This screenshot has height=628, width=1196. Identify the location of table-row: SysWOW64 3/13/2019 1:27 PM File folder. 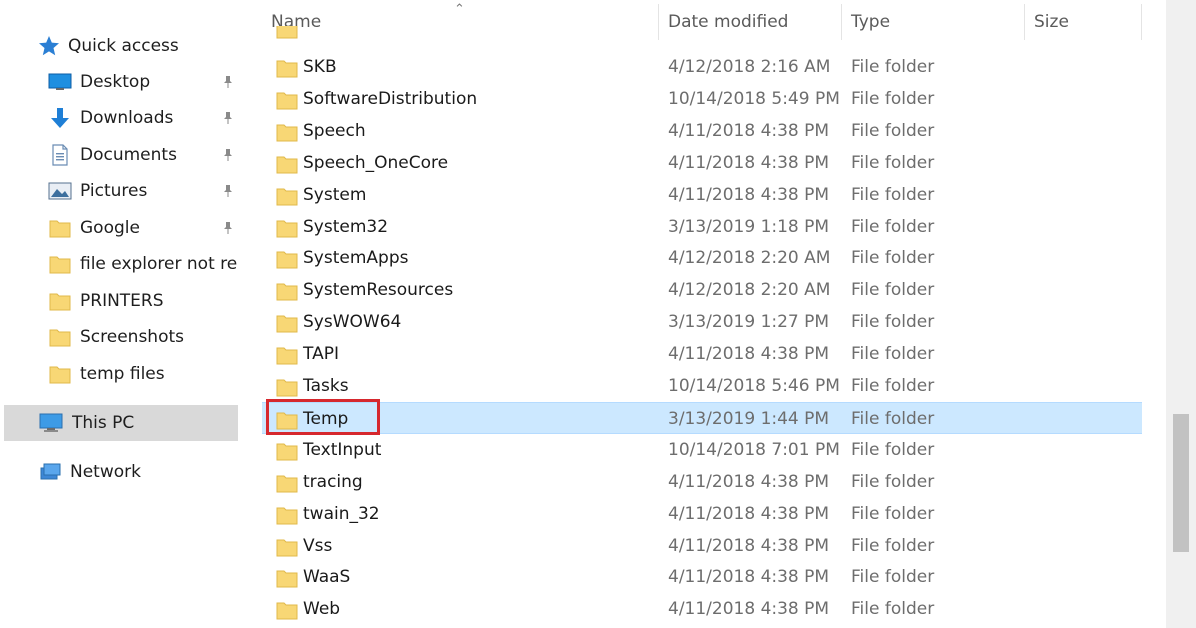
(702, 322).